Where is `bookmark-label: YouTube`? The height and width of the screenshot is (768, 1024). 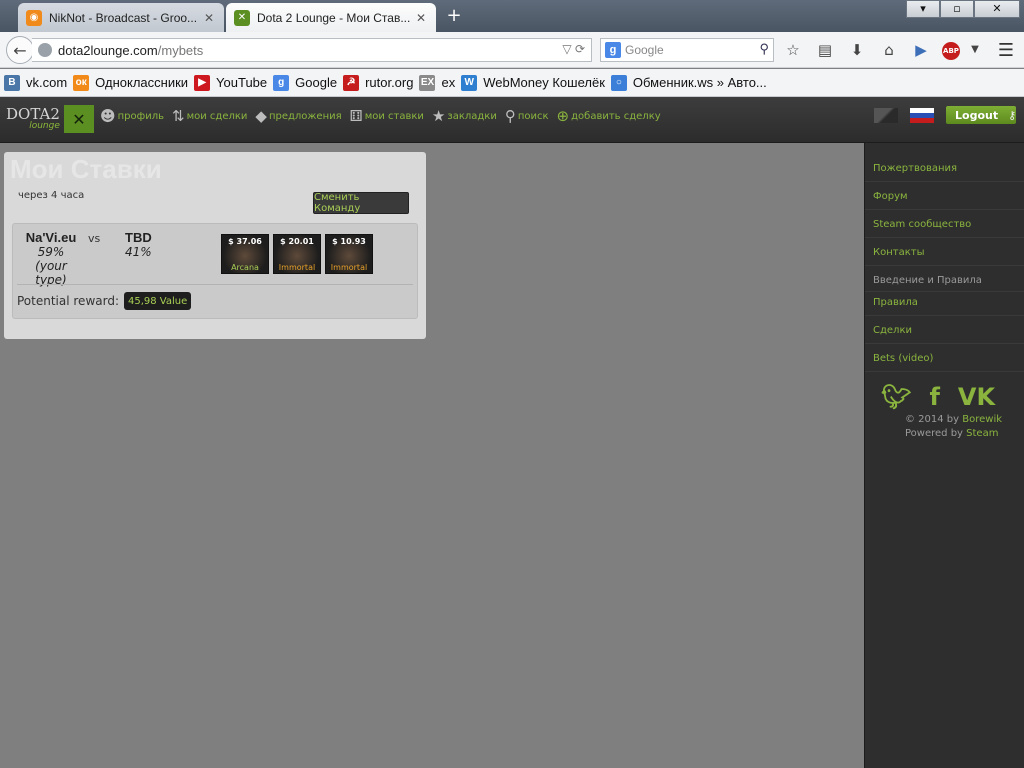
bookmark-label: YouTube is located at coordinates (242, 82).